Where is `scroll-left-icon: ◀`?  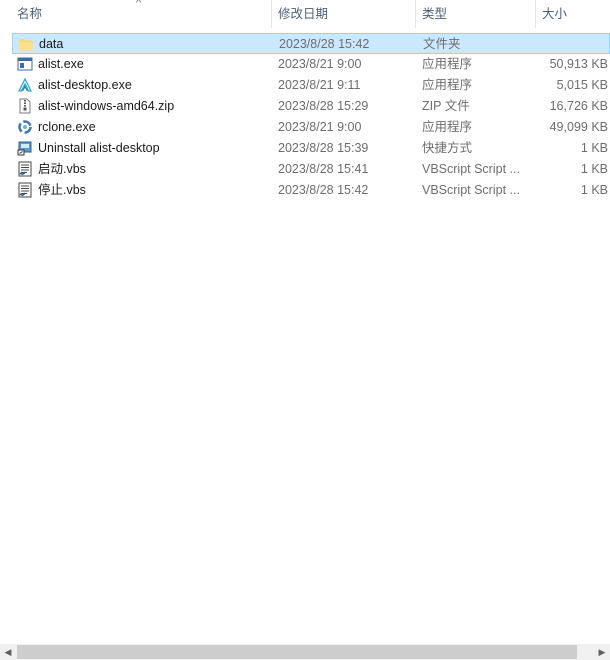
scroll-left-icon: ◀ is located at coordinates (8, 652).